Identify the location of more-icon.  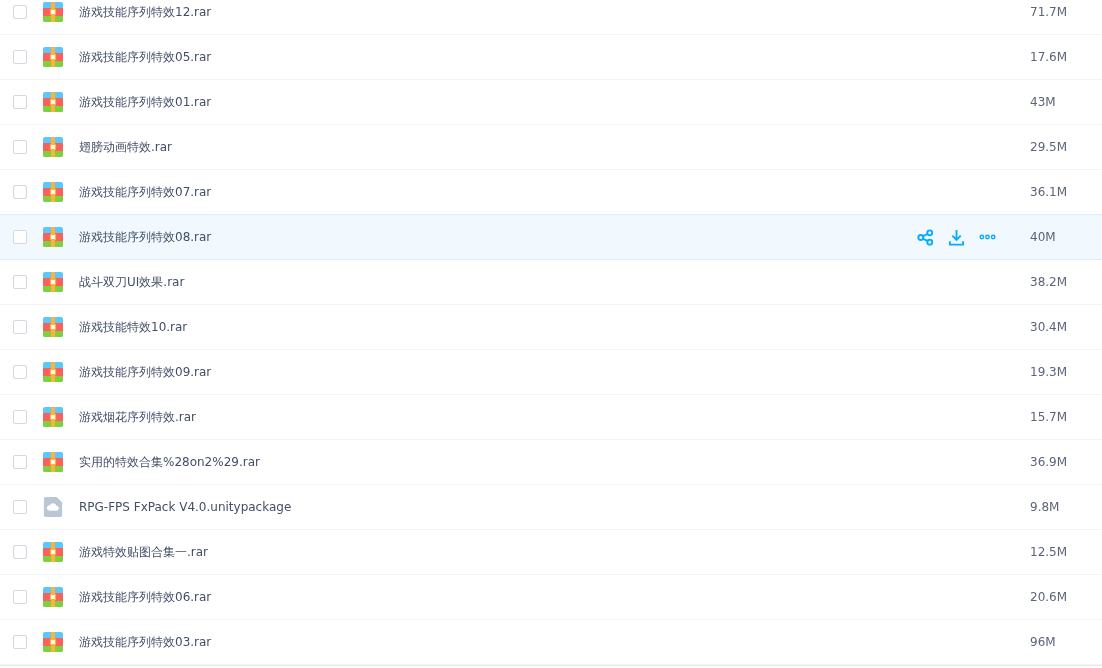
(987, 237).